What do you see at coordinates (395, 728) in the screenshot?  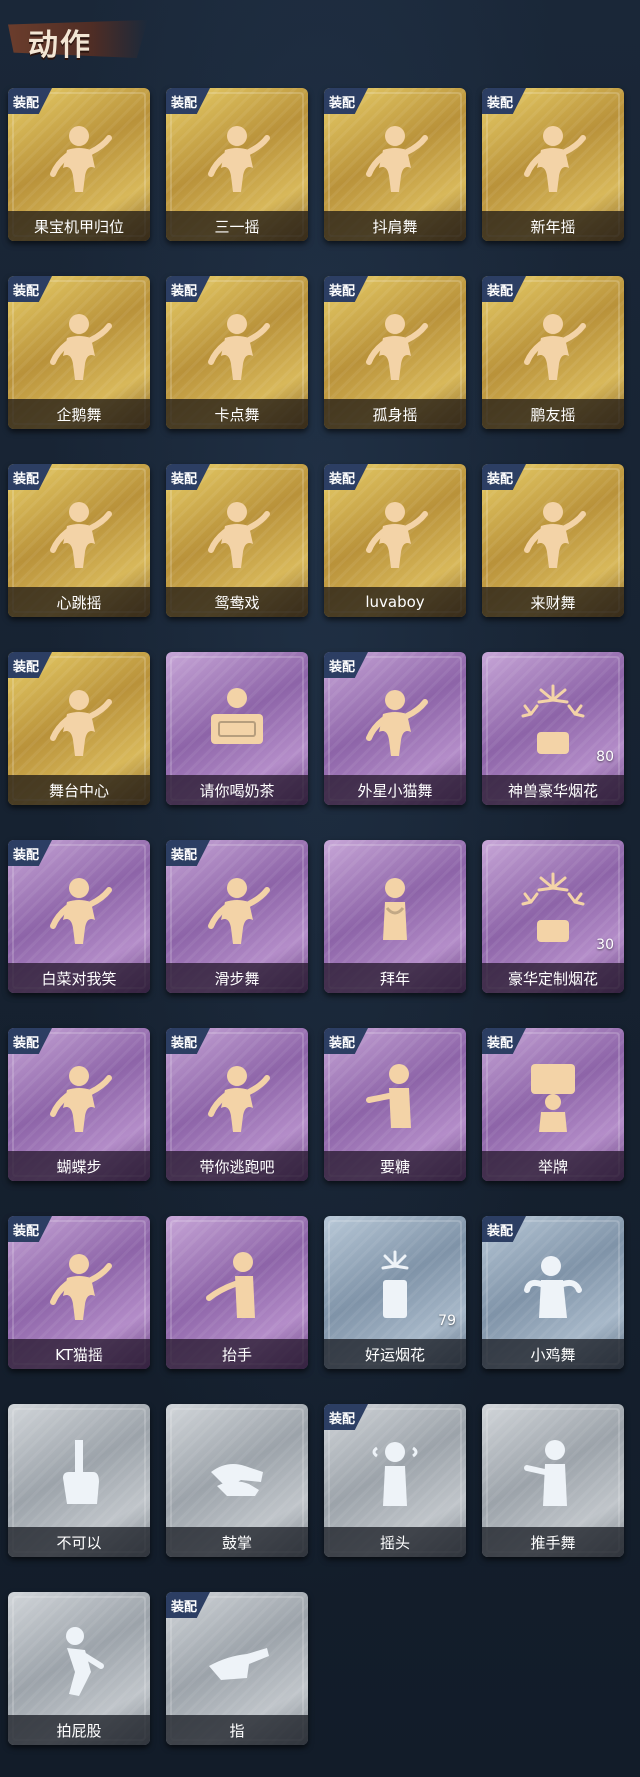 I see `action-card: 装配 外星小猫舞` at bounding box center [395, 728].